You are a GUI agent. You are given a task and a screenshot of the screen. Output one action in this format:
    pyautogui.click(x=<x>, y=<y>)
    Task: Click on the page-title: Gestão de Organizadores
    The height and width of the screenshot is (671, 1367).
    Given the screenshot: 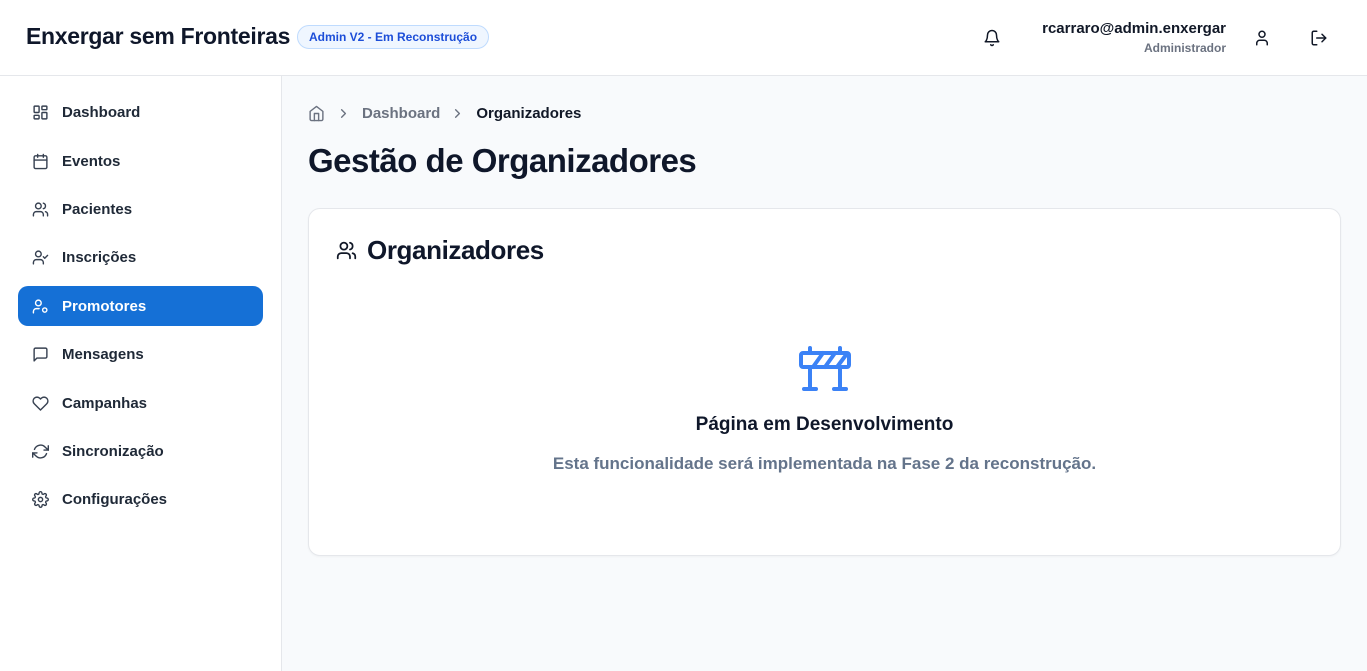 What is the action you would take?
    pyautogui.click(x=502, y=160)
    